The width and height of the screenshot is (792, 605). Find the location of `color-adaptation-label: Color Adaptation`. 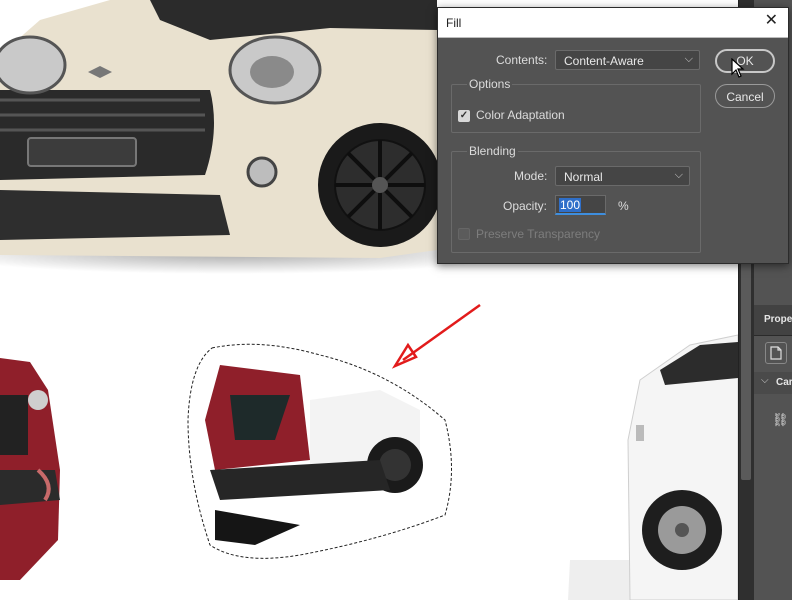

color-adaptation-label: Color Adaptation is located at coordinates (520, 115).